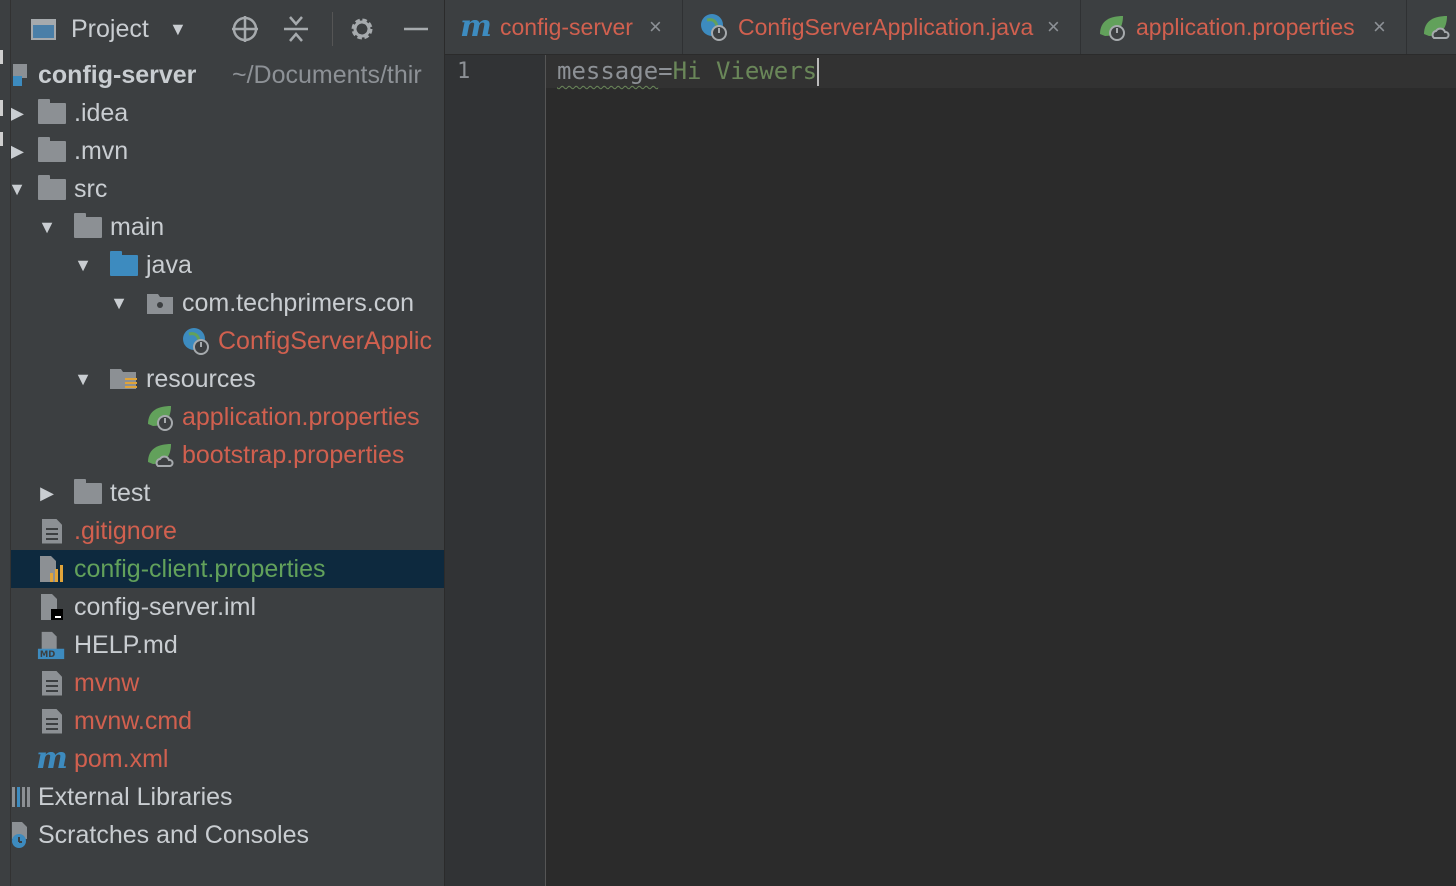  I want to click on tree-label: config-client.properties, so click(200, 568).